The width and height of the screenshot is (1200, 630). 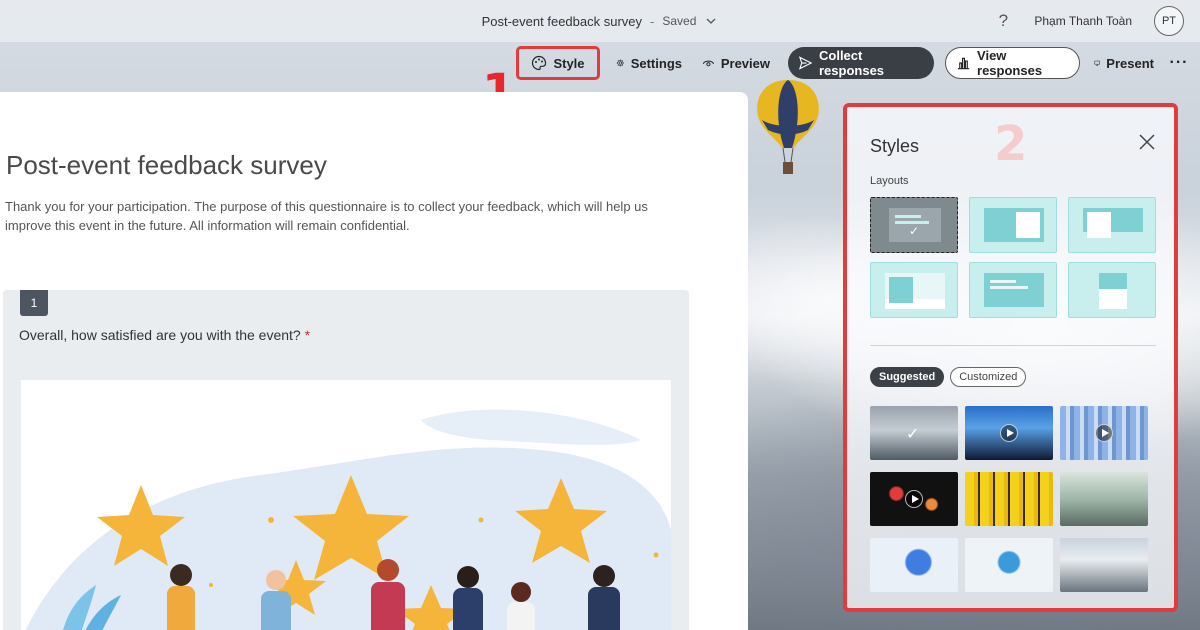 I want to click on theme-city-skyline, so click(x=1104, y=433).